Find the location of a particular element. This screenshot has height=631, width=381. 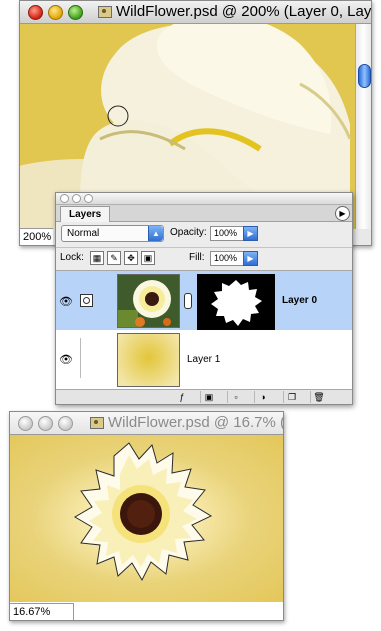

title-bar: WildFlower.psd @ 200% (Layer 0, Layer is located at coordinates (195, 12).